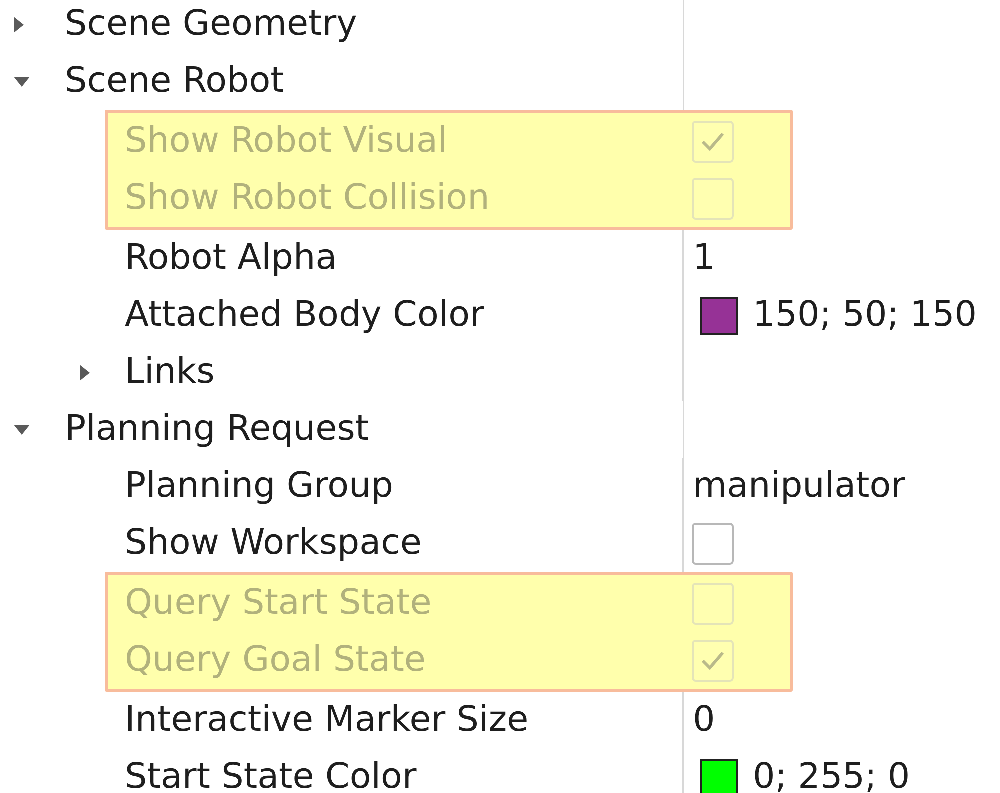  I want to click on property-name: Query Start State, so click(278, 604).